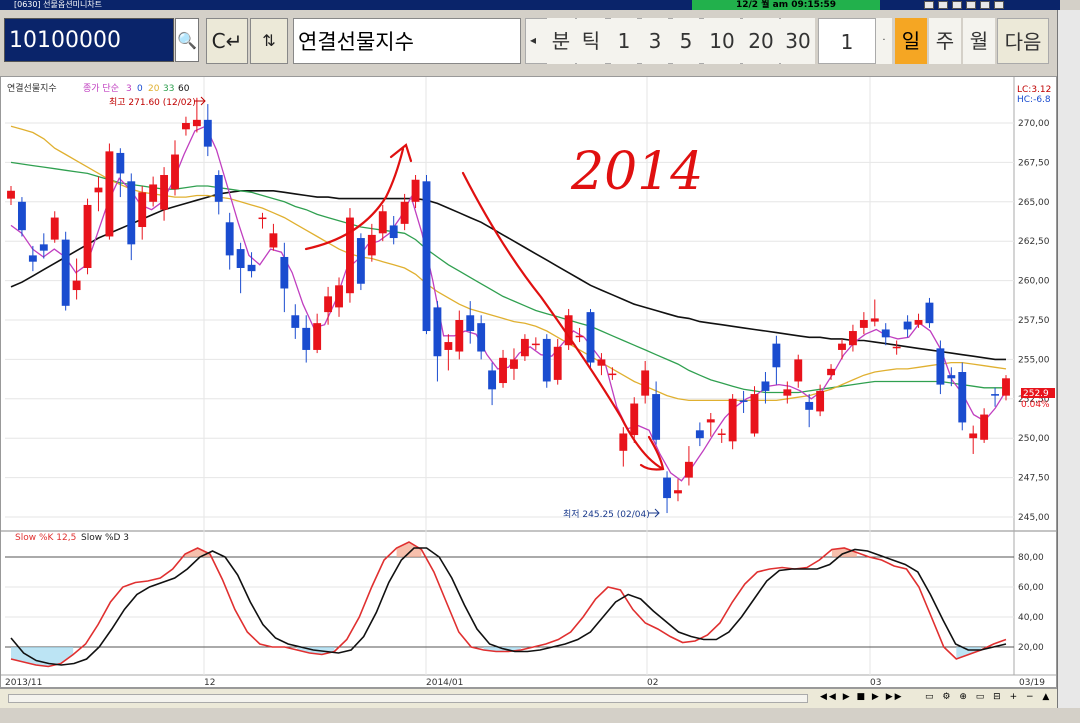 This screenshot has width=1080, height=723. I want to click on settings-icon, so click(971, 5).